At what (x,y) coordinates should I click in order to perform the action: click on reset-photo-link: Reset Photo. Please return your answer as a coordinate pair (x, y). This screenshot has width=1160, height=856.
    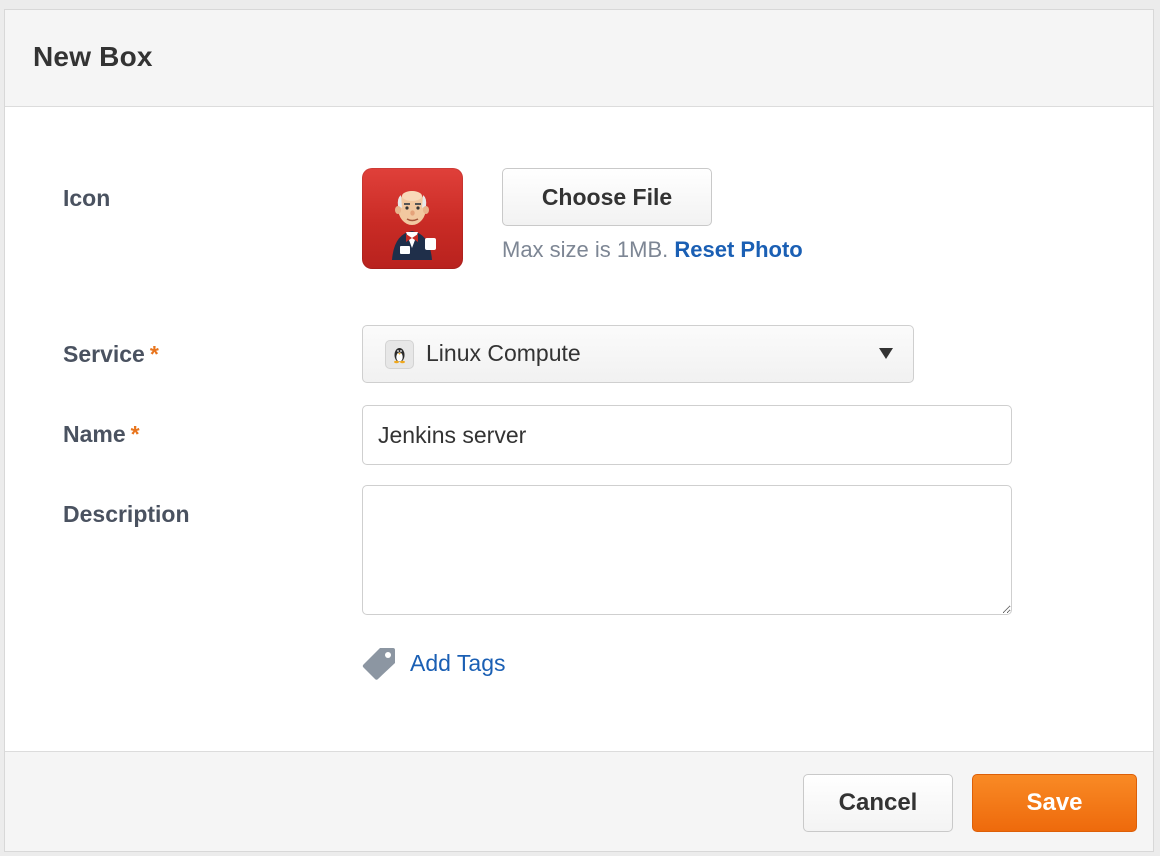
    Looking at the image, I should click on (738, 249).